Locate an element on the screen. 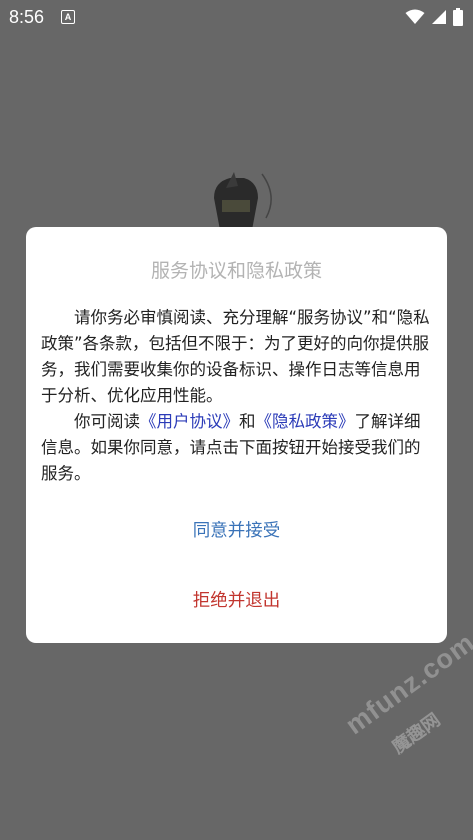  app-logo-icon is located at coordinates (243, 201).